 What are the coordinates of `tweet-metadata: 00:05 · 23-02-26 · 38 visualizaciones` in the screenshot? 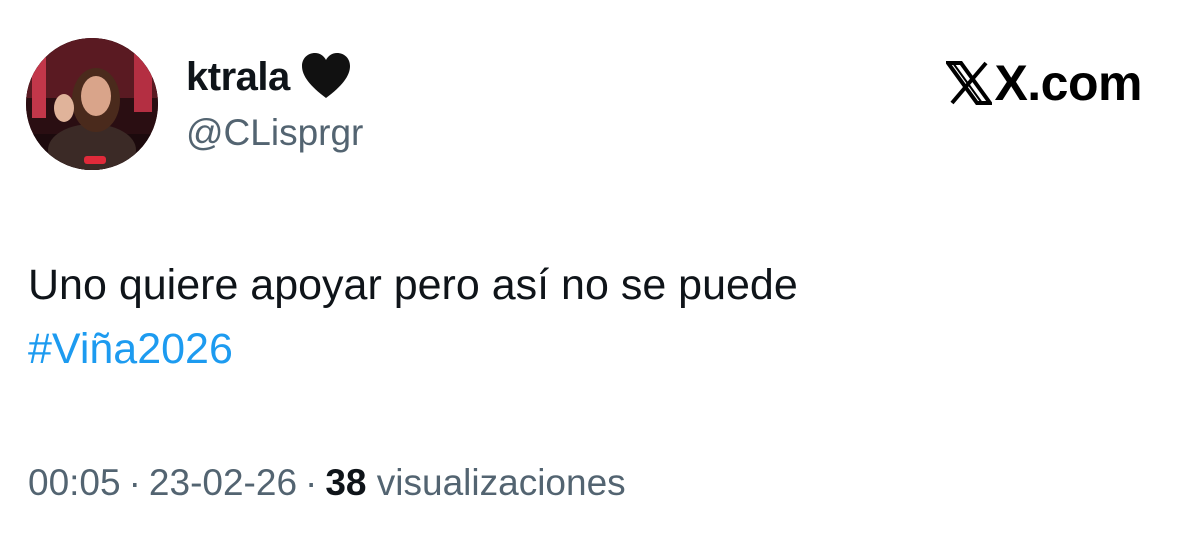 It's located at (327, 483).